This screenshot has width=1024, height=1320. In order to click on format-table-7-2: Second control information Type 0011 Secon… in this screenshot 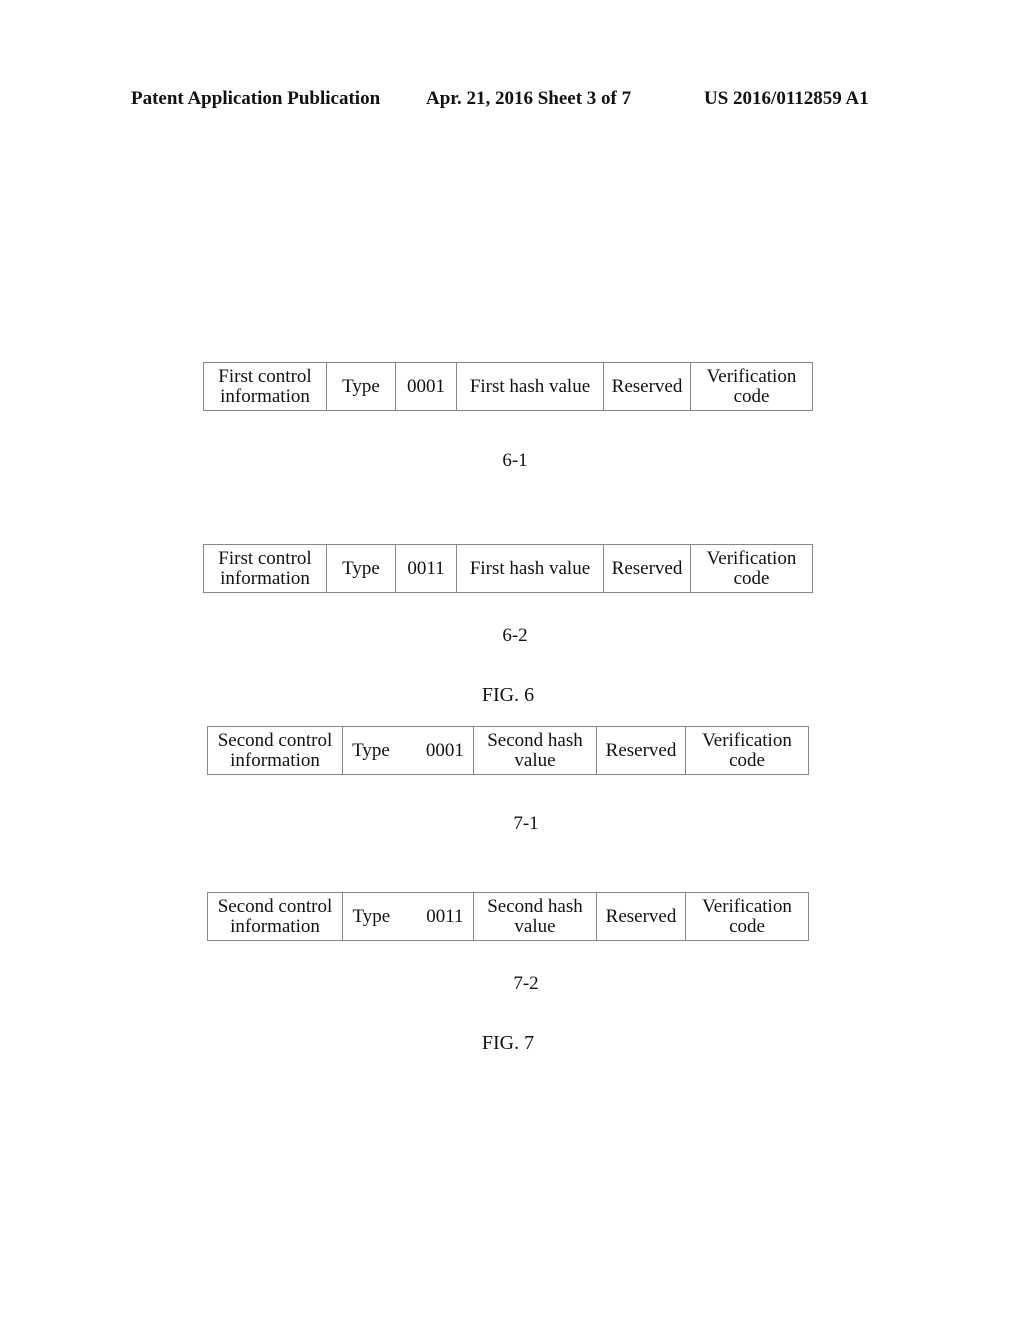, I will do `click(508, 916)`.